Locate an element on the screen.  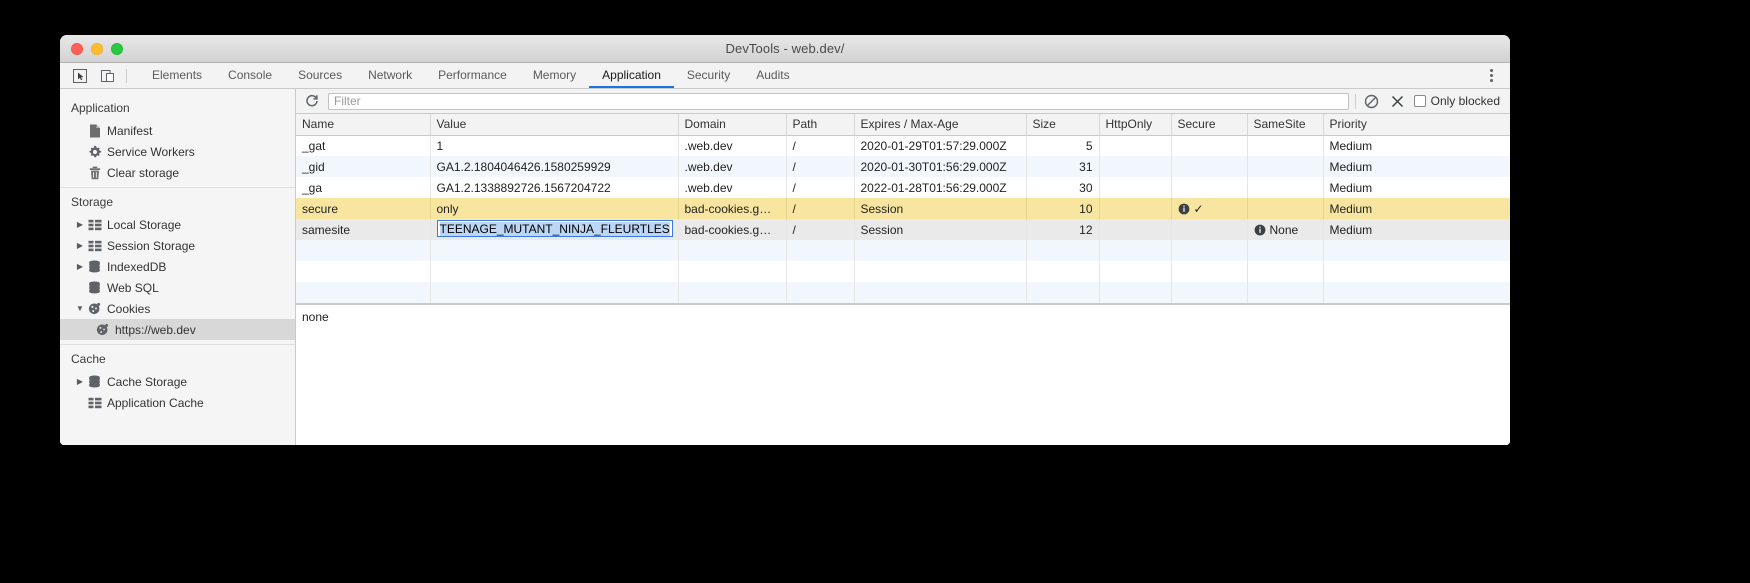
tab-memory: Memory is located at coordinates (554, 75).